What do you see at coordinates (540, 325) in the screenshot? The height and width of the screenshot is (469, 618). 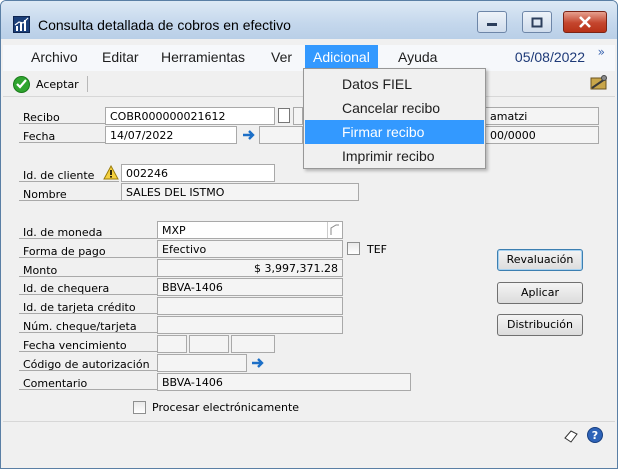 I see `distribucion-button: Distribución` at bounding box center [540, 325].